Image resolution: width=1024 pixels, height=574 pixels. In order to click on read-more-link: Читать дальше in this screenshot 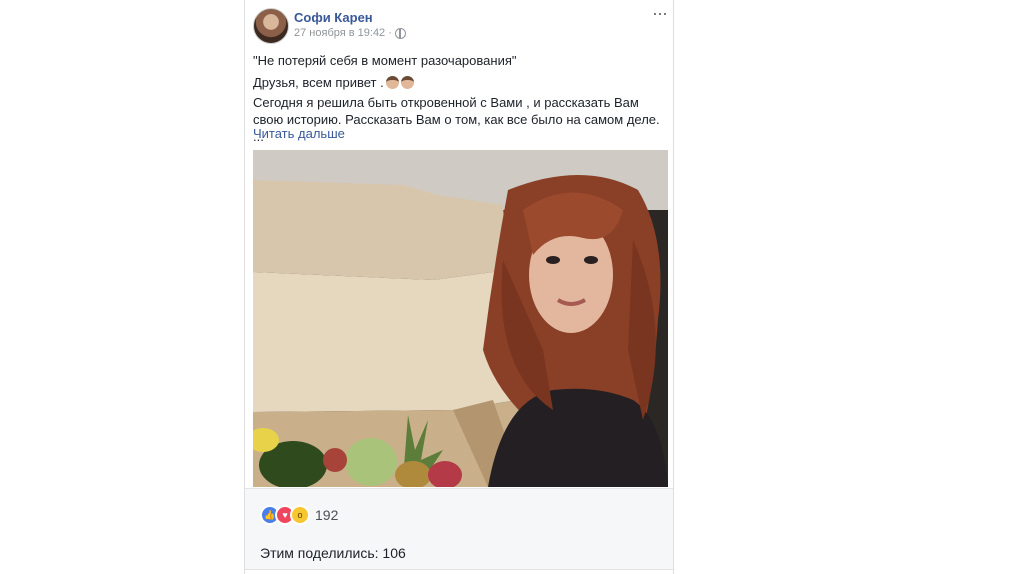, I will do `click(299, 133)`.